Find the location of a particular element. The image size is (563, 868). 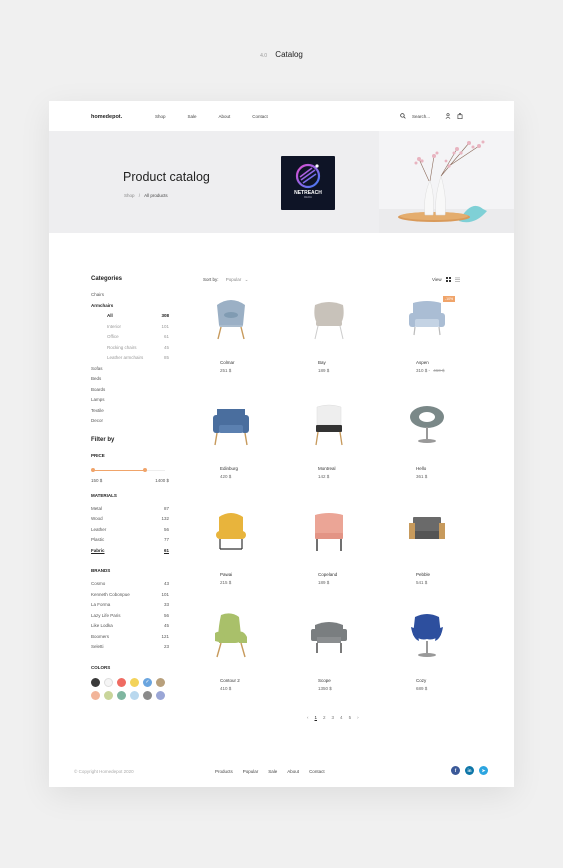

page-4: 4 is located at coordinates (341, 717).